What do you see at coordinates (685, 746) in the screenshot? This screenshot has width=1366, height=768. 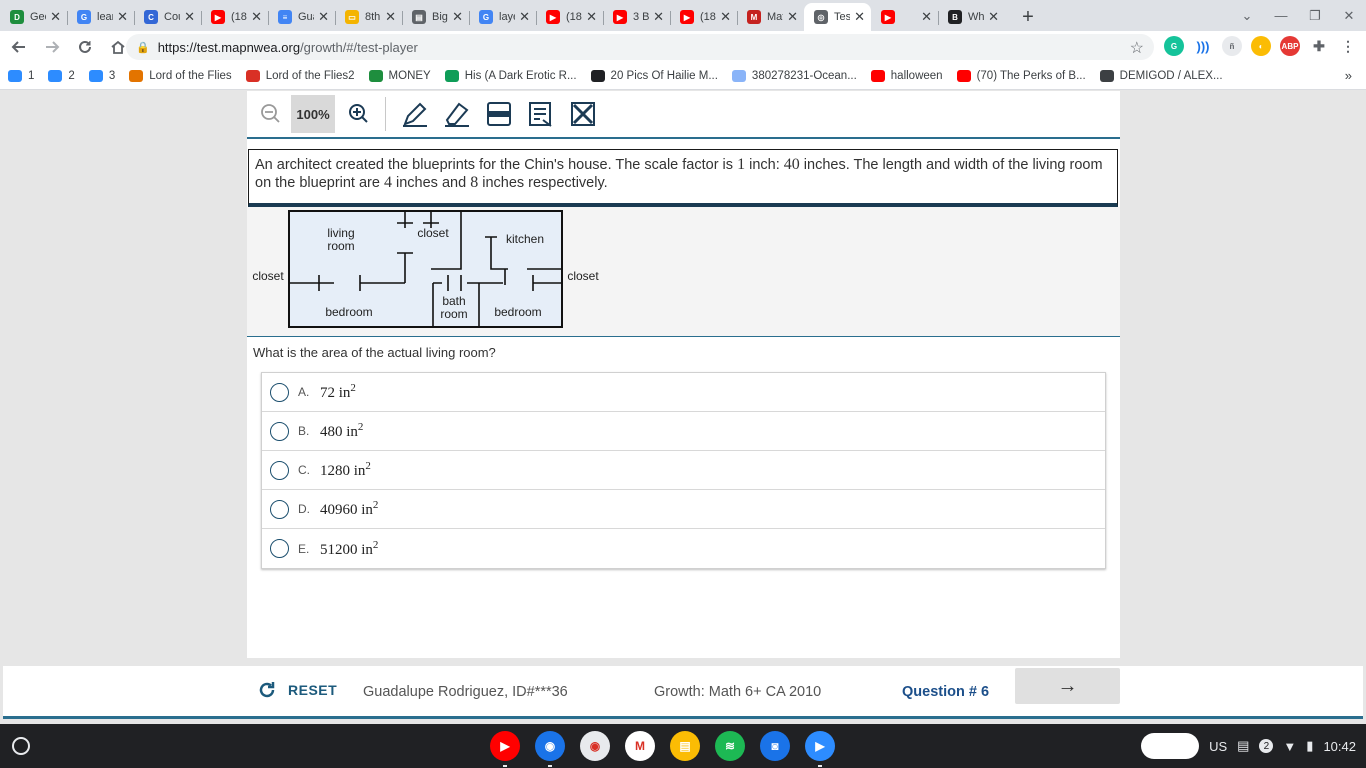 I see `keep-app-icon: ▤` at bounding box center [685, 746].